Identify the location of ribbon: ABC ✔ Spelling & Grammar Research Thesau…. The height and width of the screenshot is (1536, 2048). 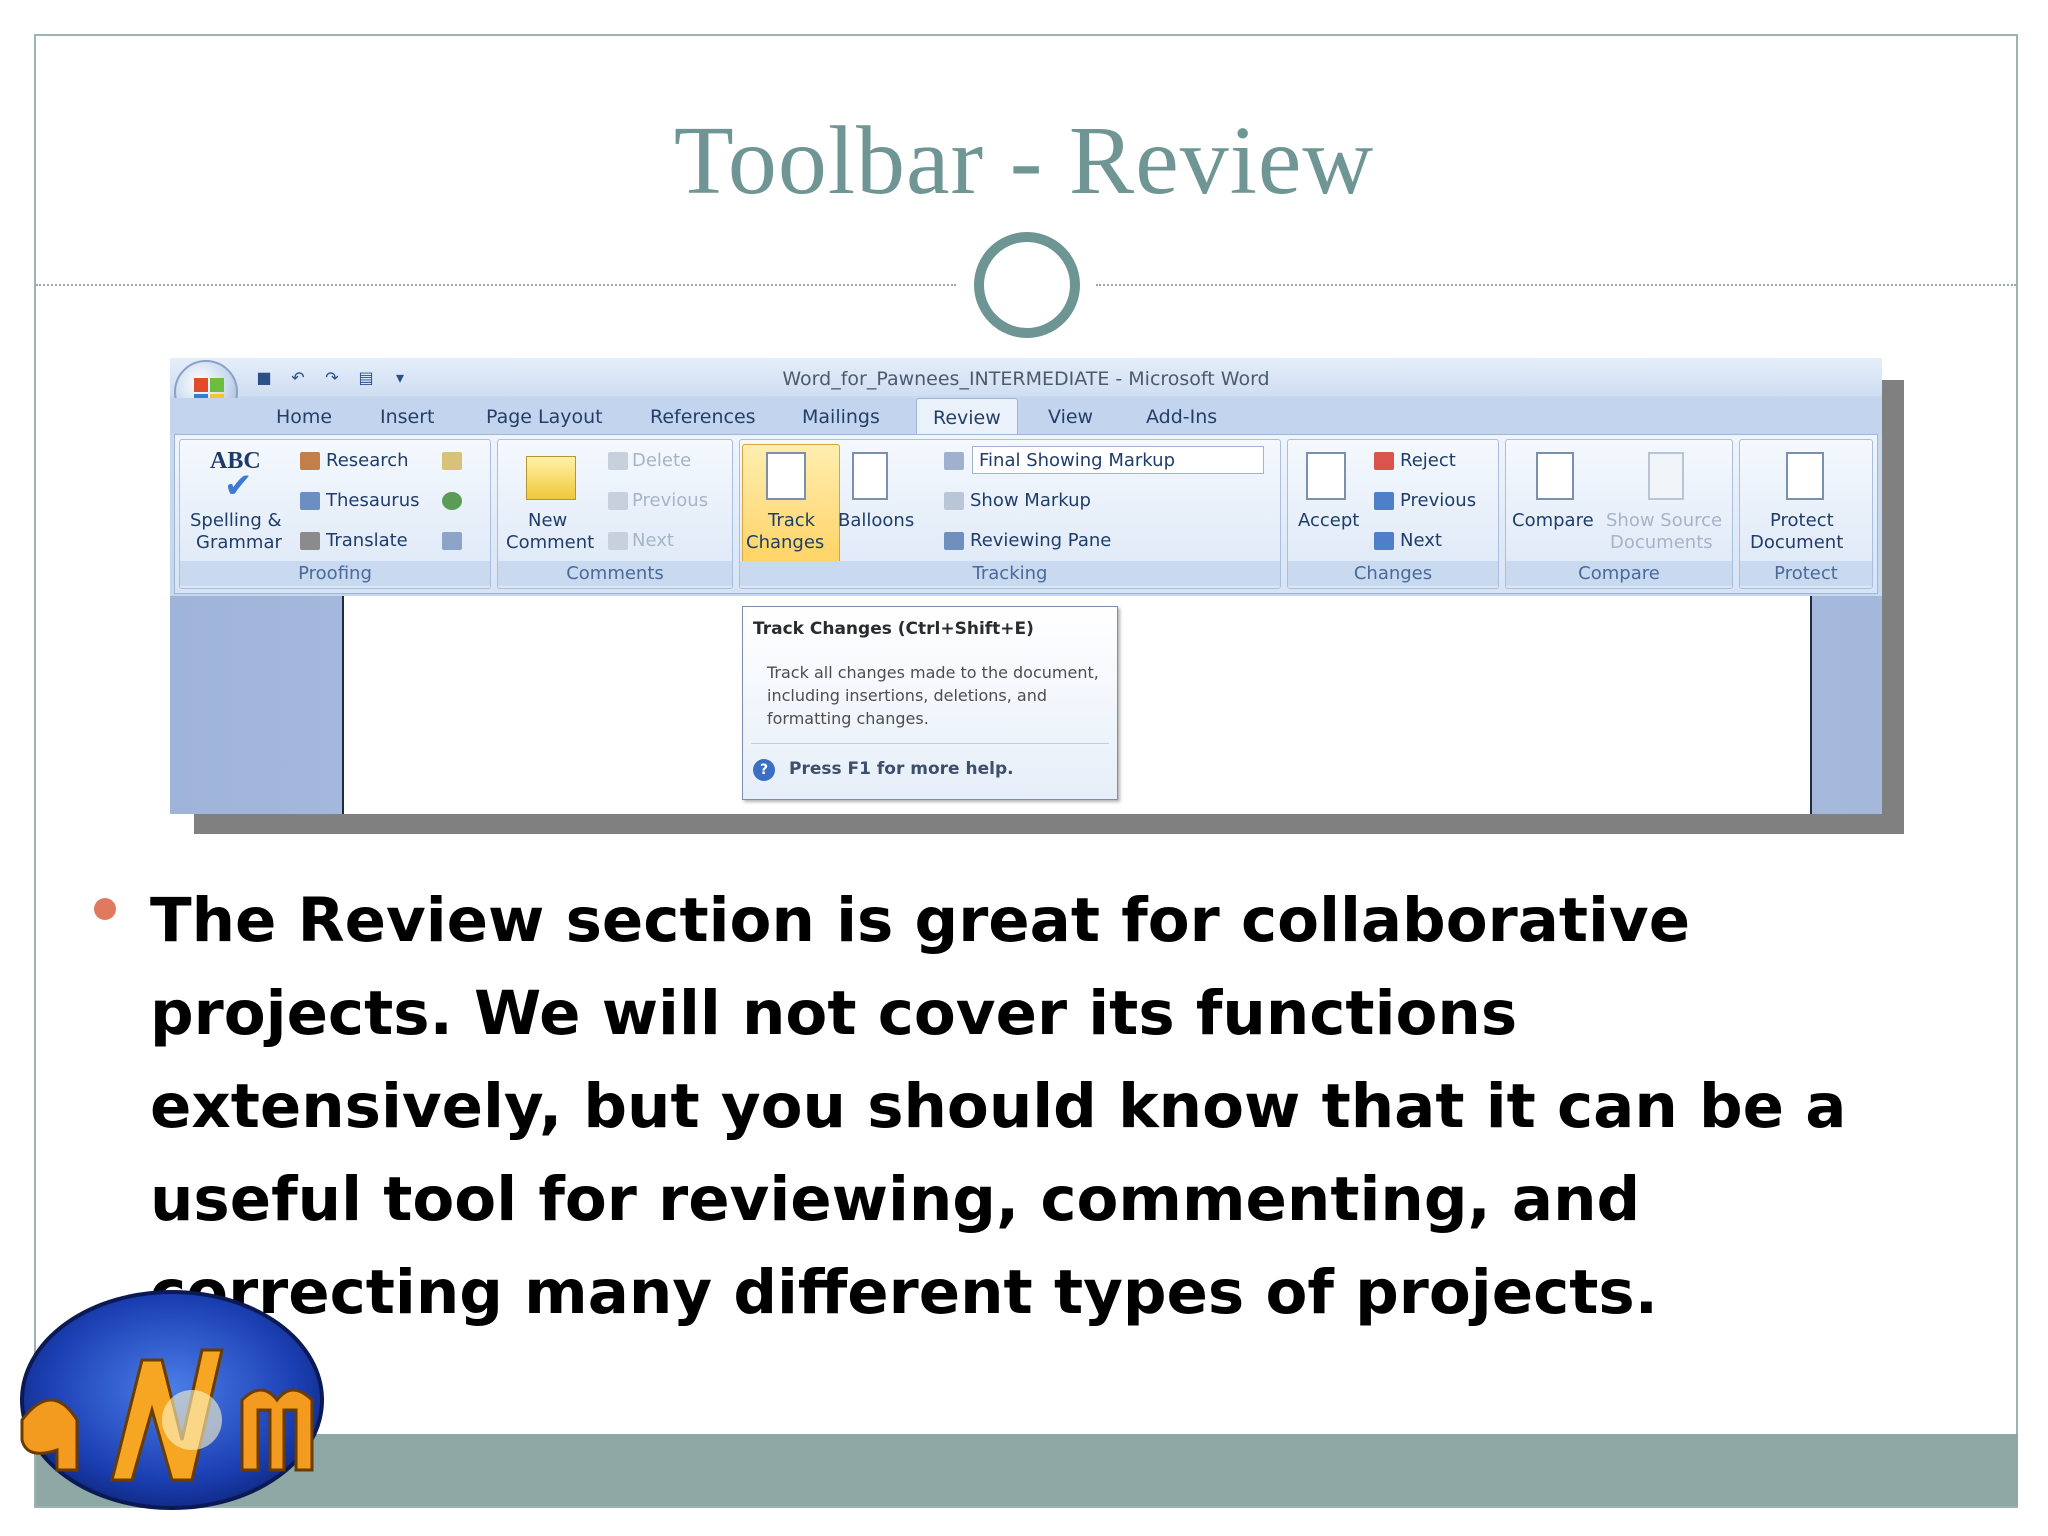
(1026, 514).